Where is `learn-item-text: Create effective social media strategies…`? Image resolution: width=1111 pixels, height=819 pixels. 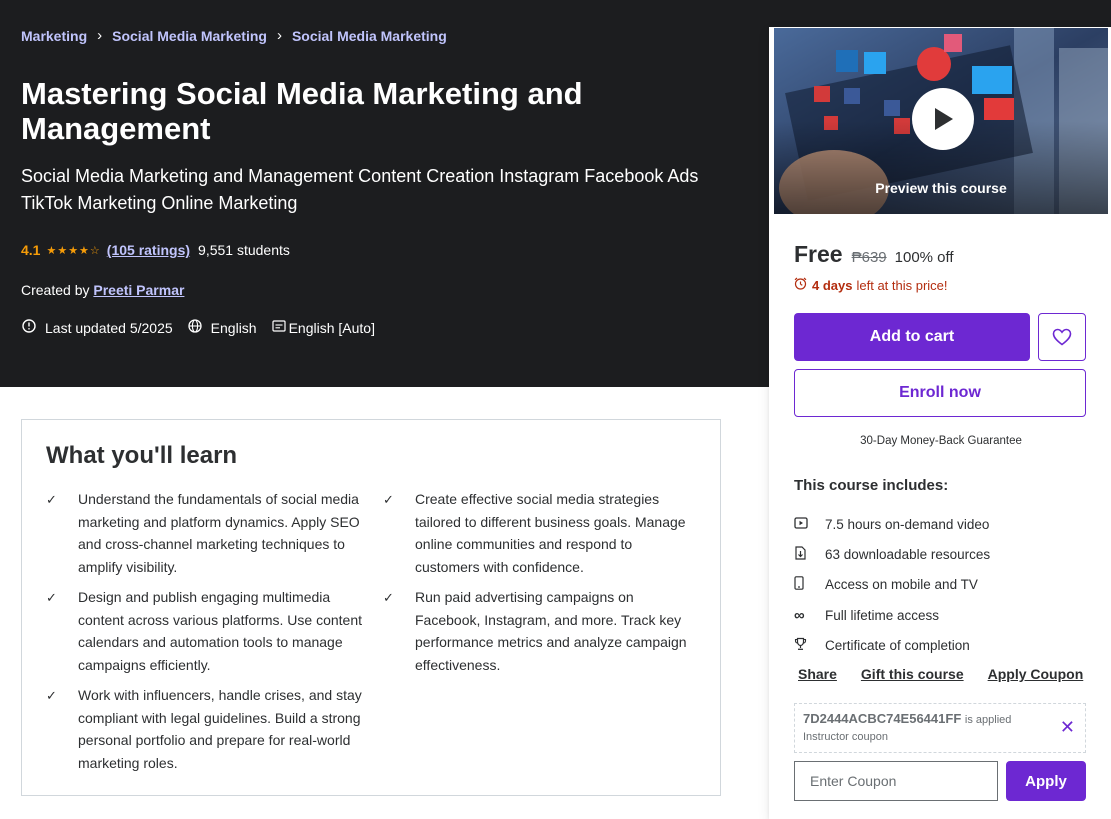
learn-item-text: Create effective social media strategies… is located at coordinates (550, 533).